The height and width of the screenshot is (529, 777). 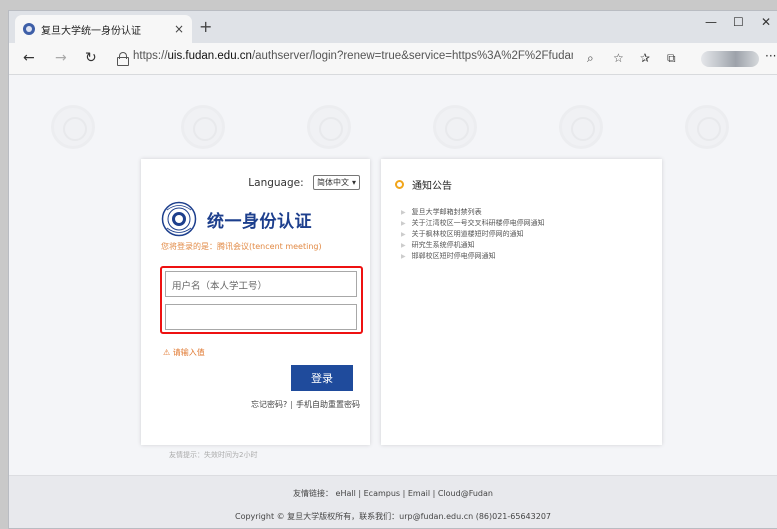 I want to click on validation-error: ⚠ 请输入值, so click(x=184, y=352).